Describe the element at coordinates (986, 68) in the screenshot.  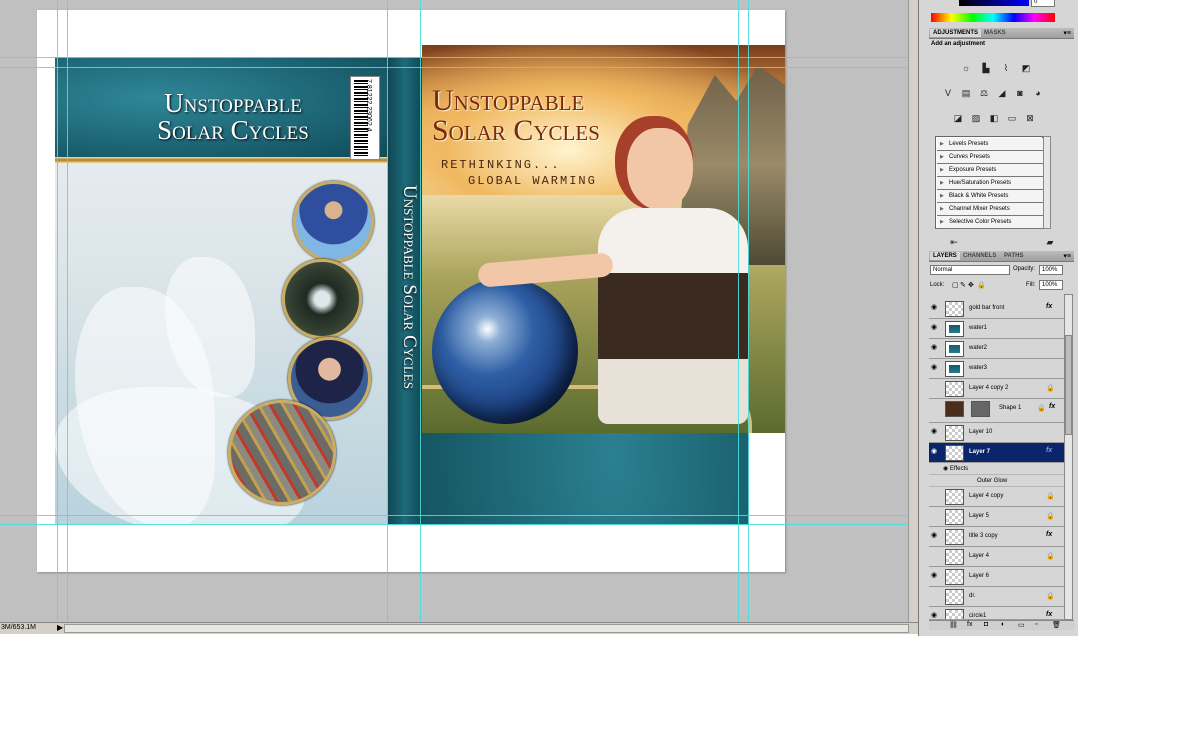
I see `levels-icon: ▙` at that location.